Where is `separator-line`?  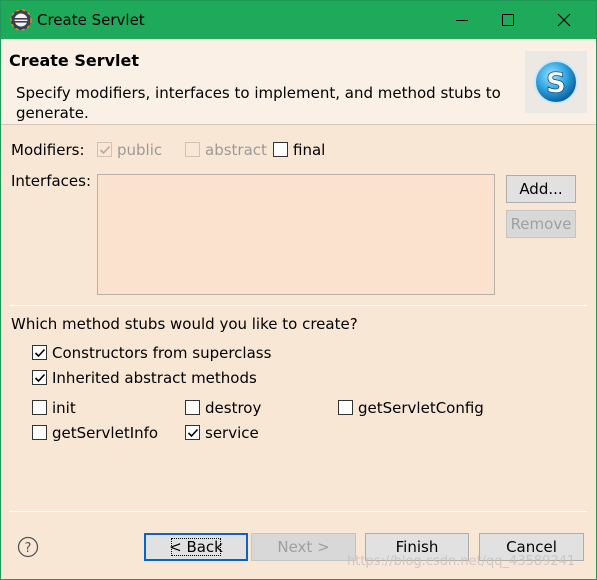
separator-line is located at coordinates (298, 305).